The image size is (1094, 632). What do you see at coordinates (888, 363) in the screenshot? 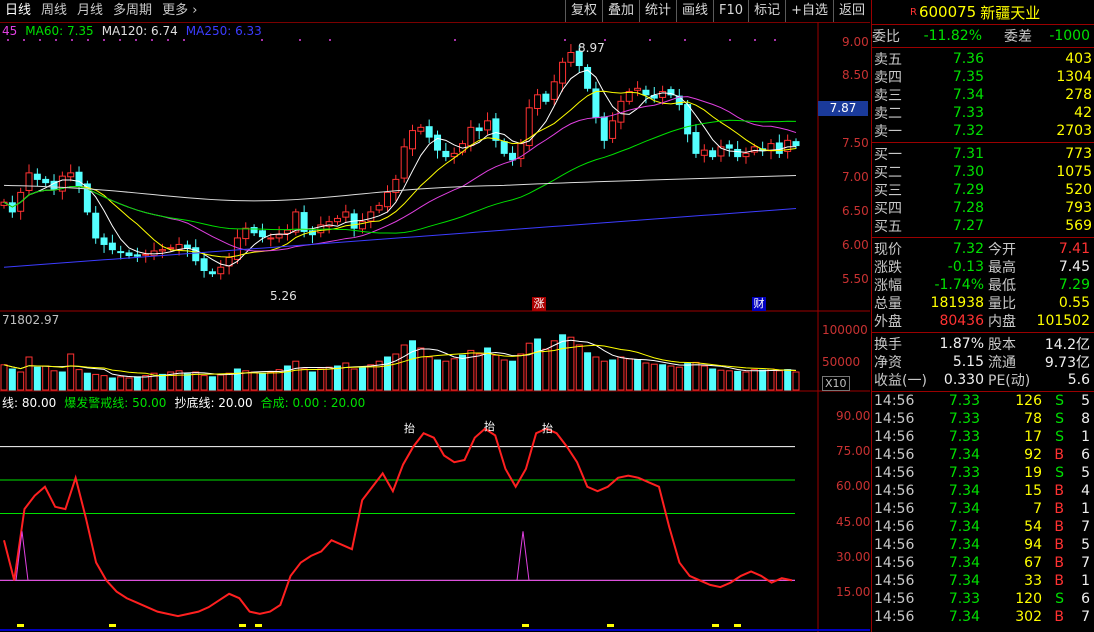
I see `fund-label: 净资` at bounding box center [888, 363].